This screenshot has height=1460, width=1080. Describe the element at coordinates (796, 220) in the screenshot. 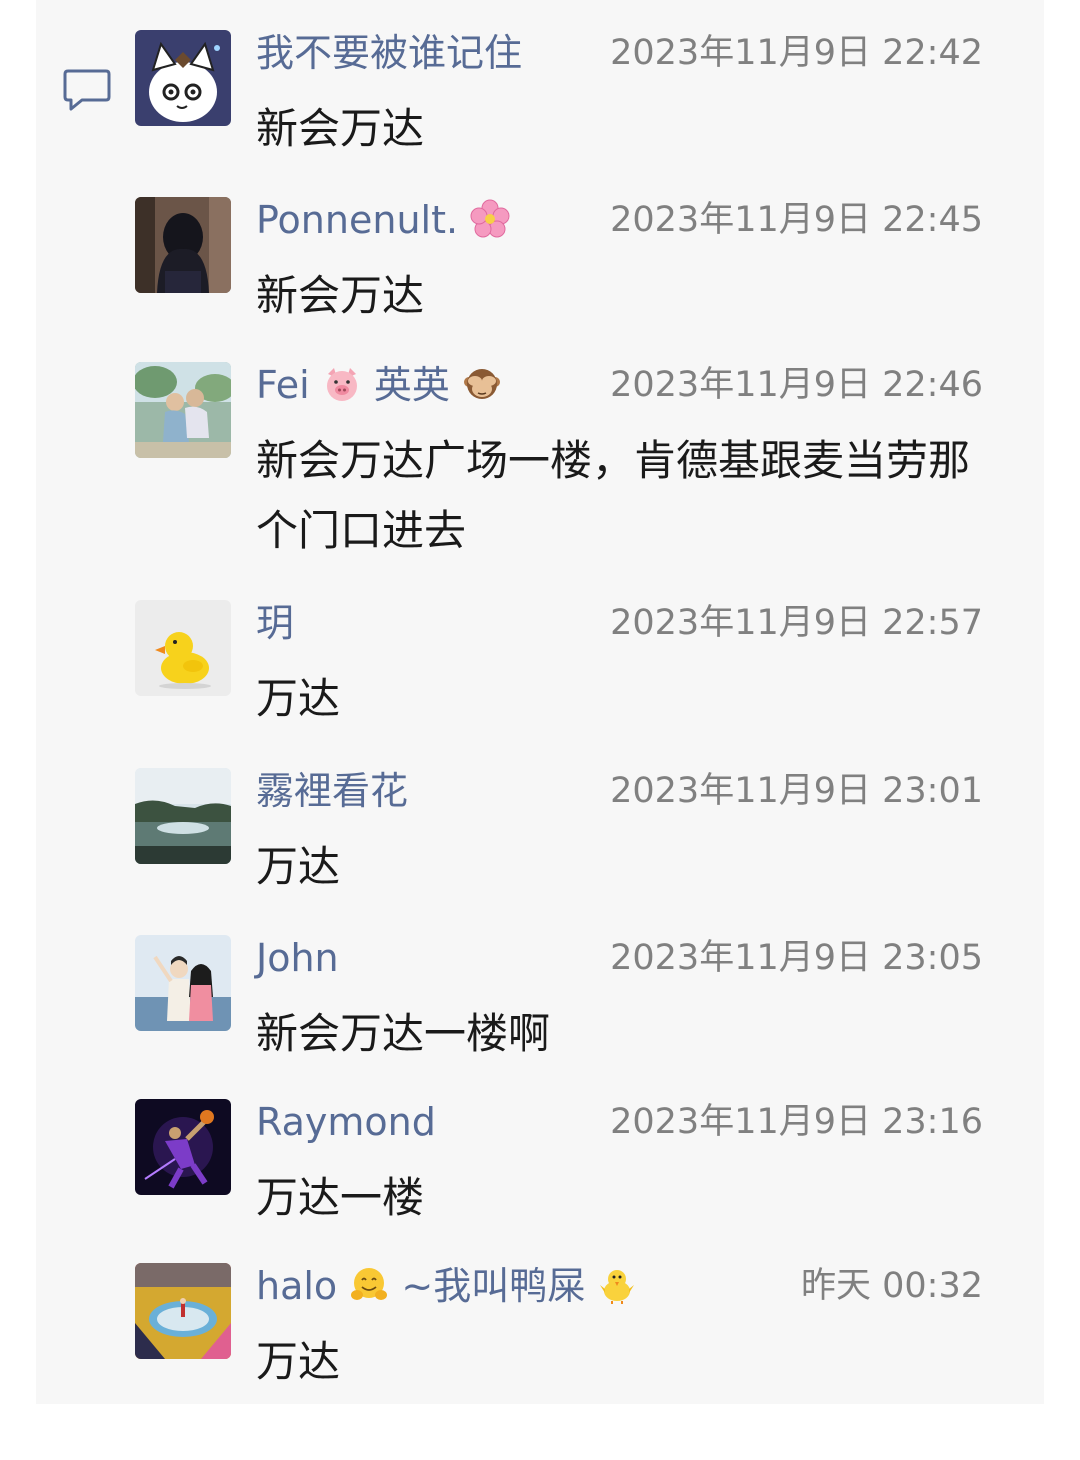

I see `comment-time: 2023年11月9日 22:45` at that location.